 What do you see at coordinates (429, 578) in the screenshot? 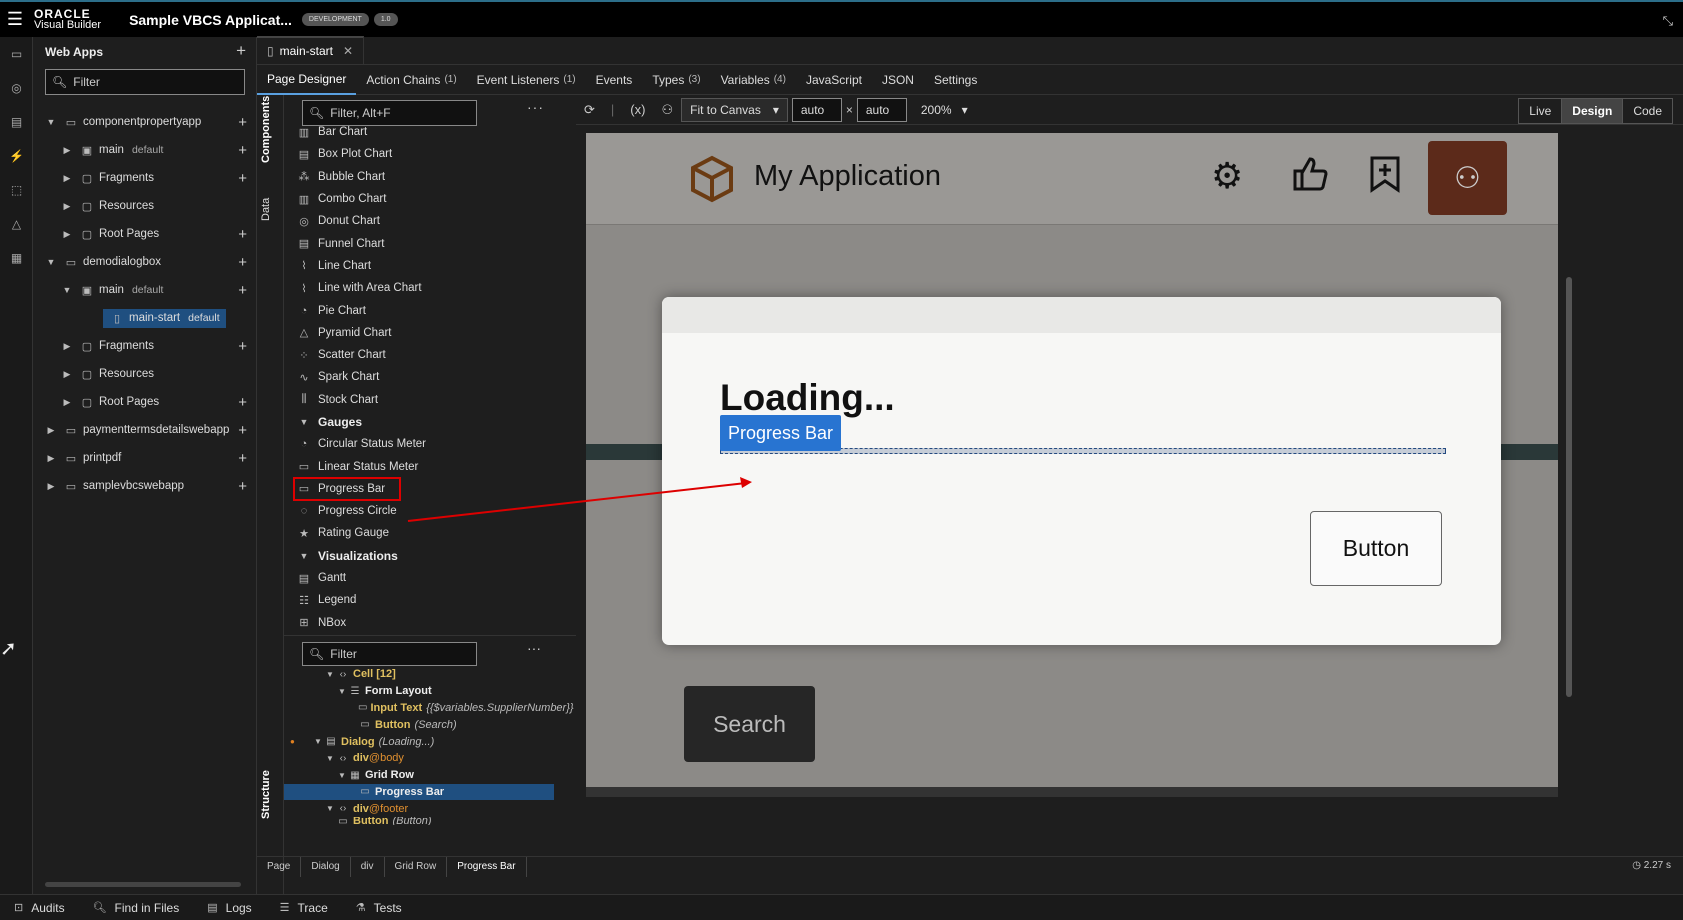
I see `component-item: ▤ Gantt` at bounding box center [429, 578].